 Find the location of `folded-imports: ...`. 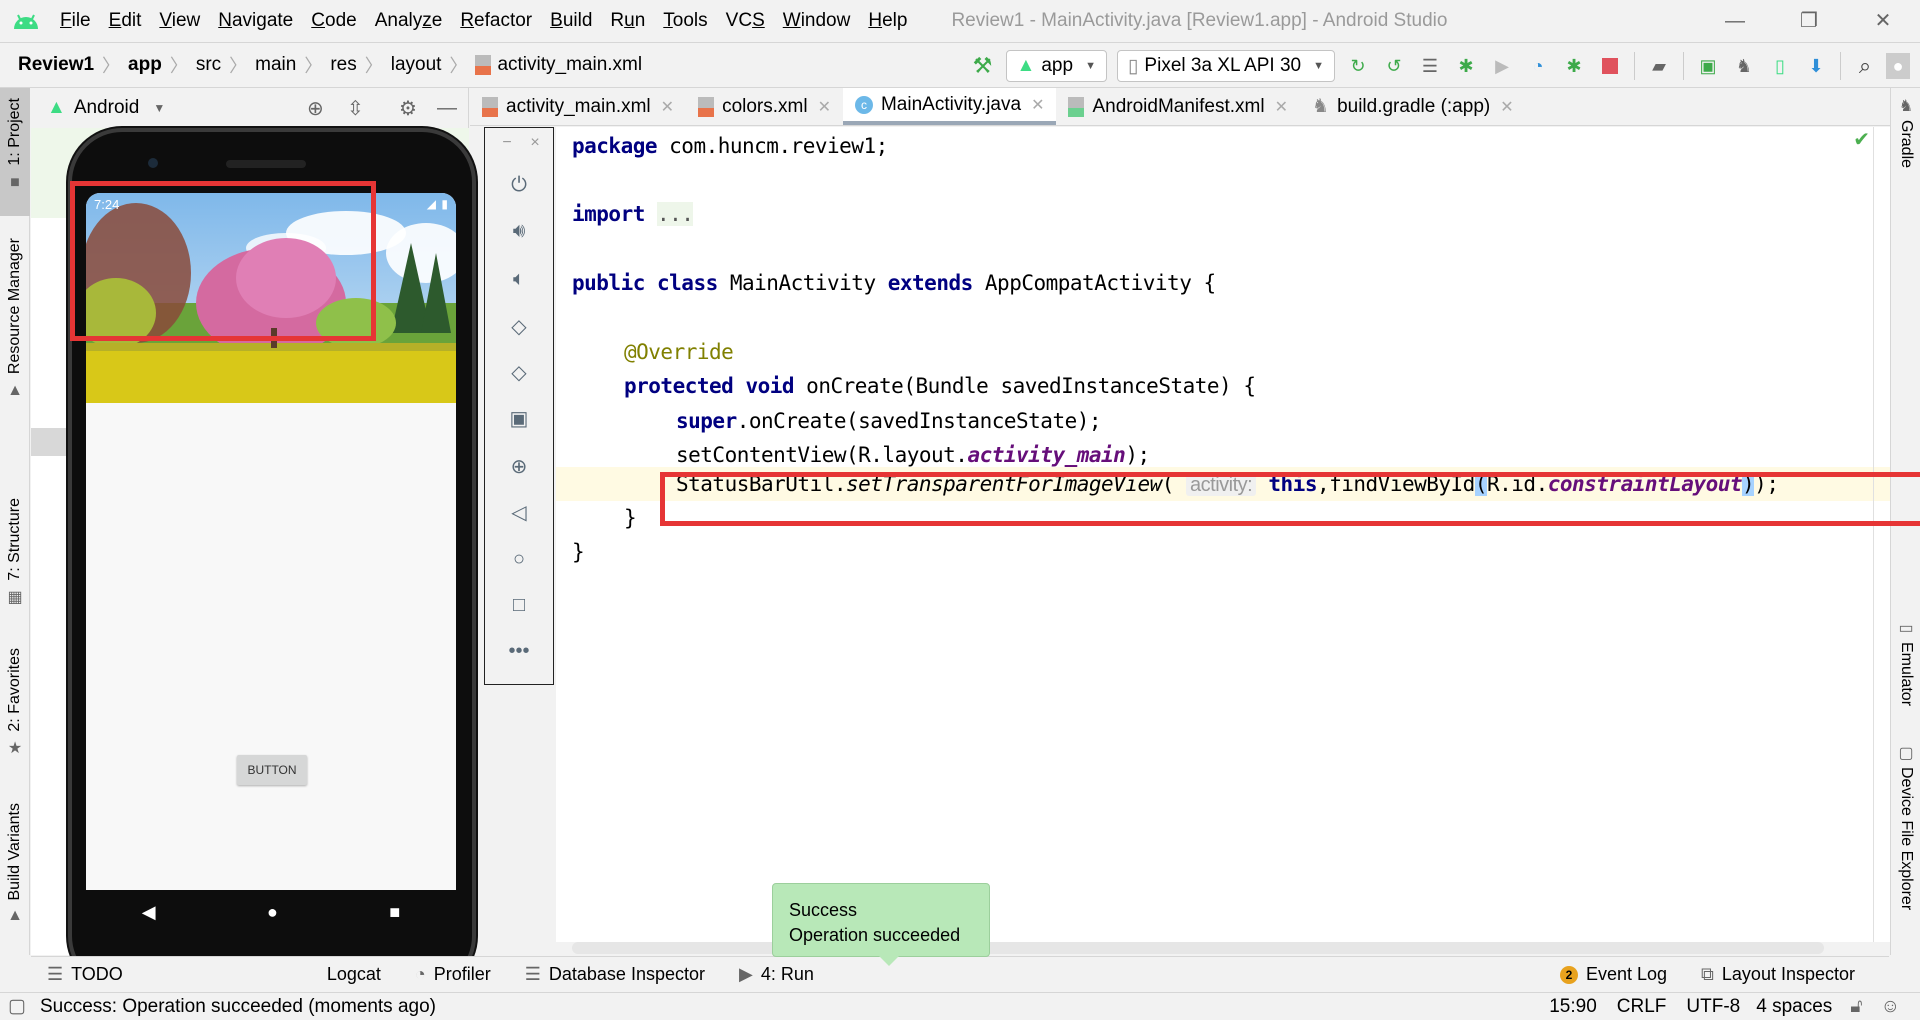

folded-imports: ... is located at coordinates (675, 214).